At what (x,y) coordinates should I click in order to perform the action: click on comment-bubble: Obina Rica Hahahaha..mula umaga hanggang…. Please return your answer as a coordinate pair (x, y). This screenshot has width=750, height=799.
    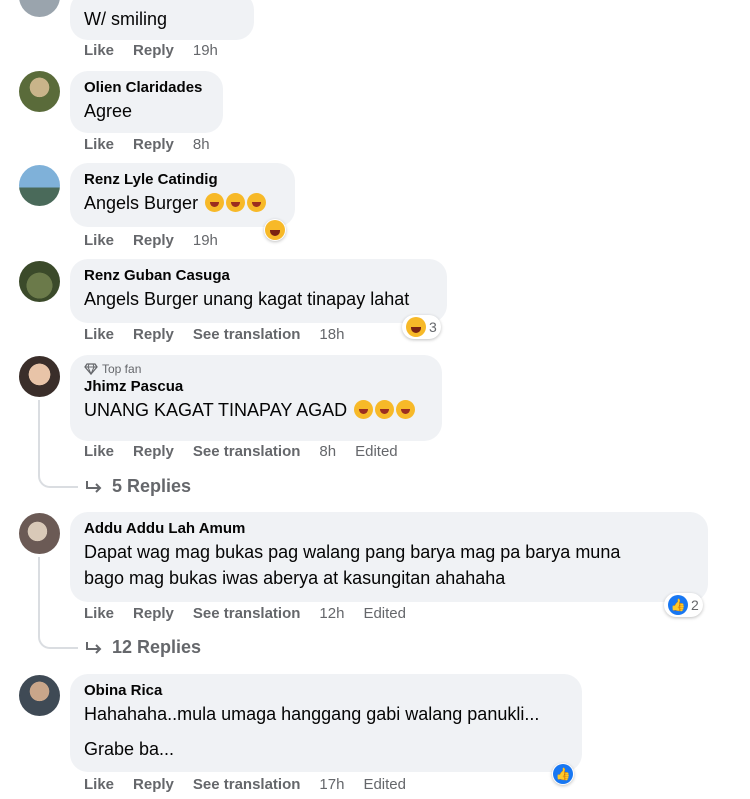
    Looking at the image, I should click on (326, 723).